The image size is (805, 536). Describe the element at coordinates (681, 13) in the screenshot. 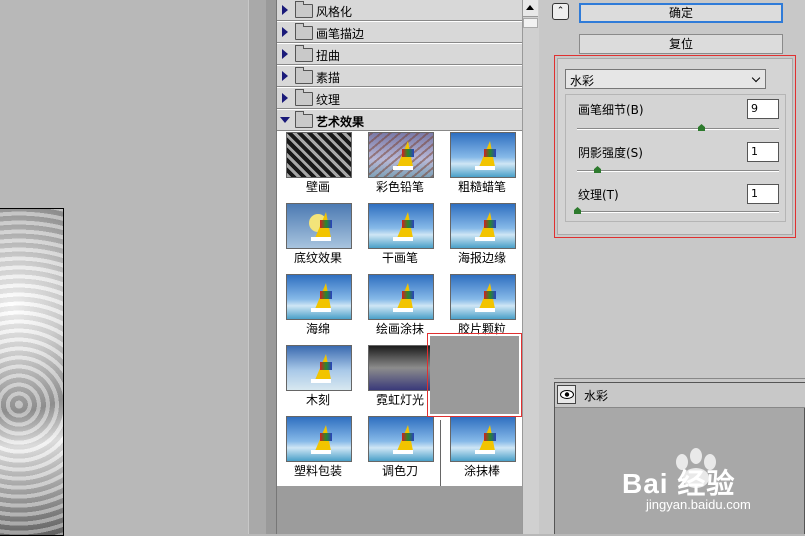

I see `ok-button: 确定` at that location.